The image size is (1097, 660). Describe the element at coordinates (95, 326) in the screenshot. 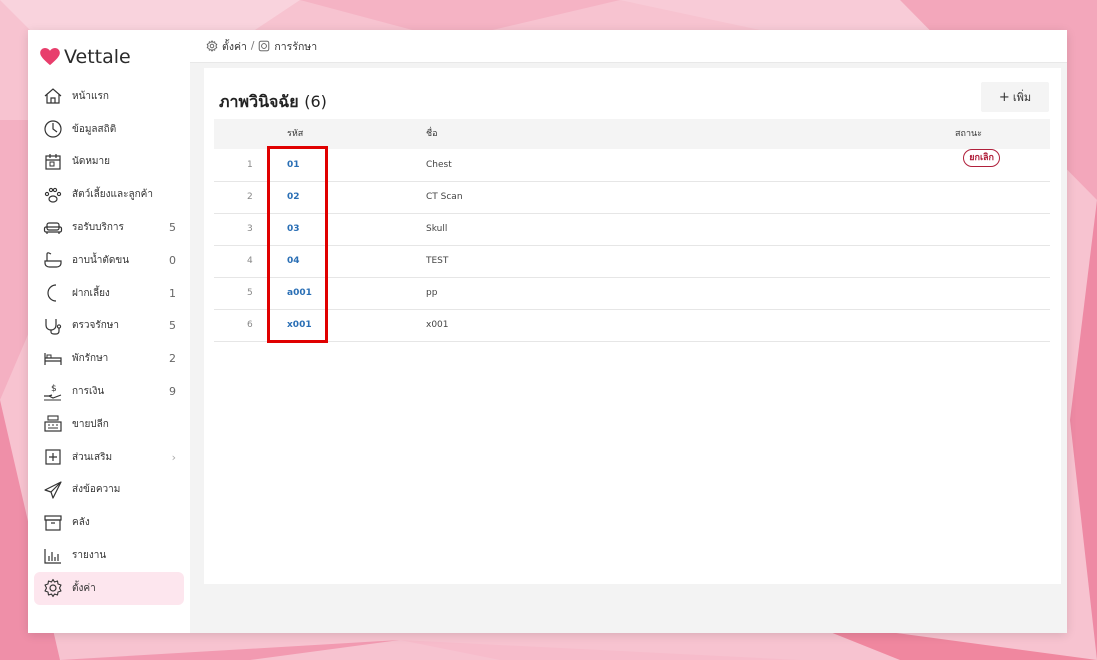

I see `sidebar-item-label: ตรวจรักษา` at that location.